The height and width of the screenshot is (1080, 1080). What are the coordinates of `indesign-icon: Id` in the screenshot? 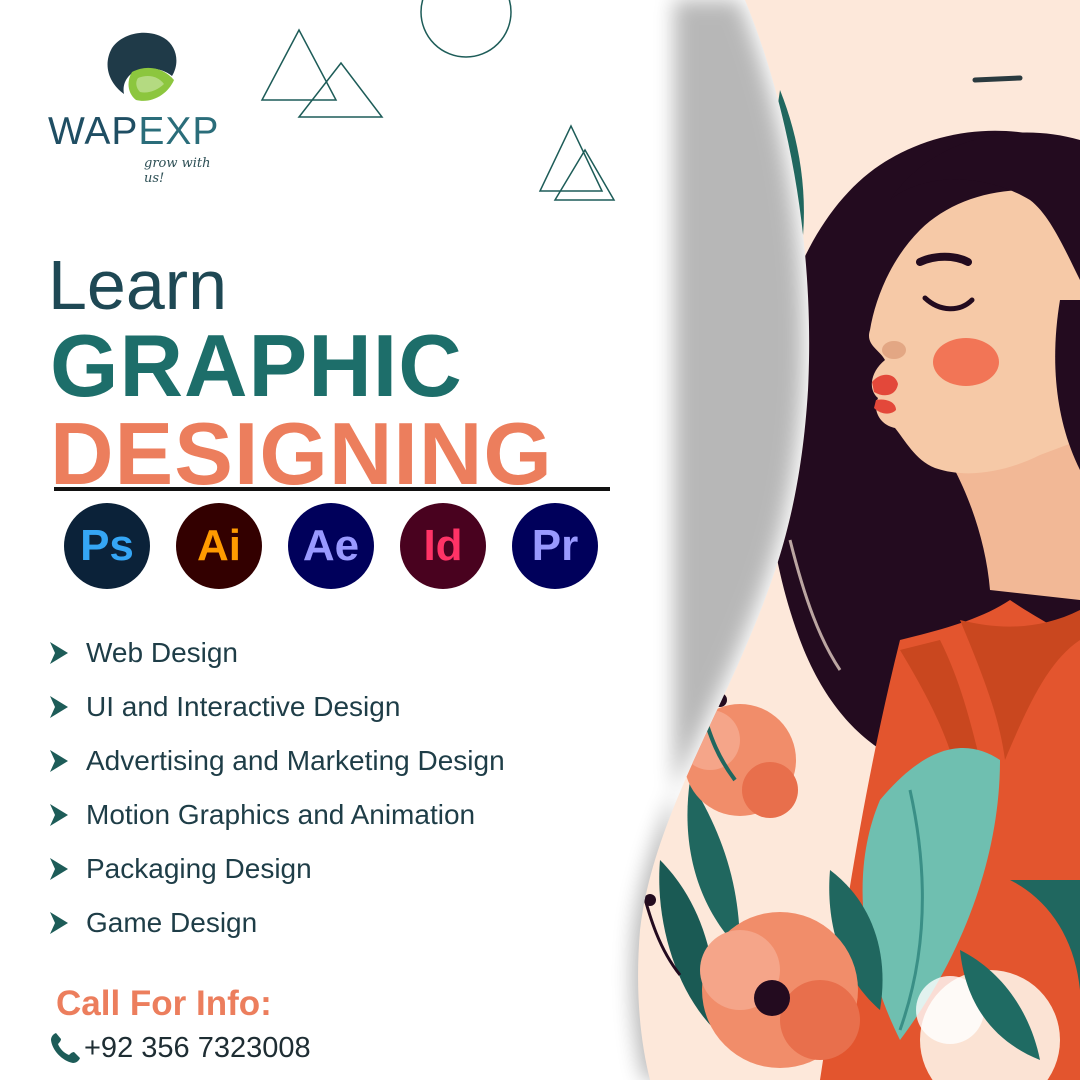 It's located at (443, 546).